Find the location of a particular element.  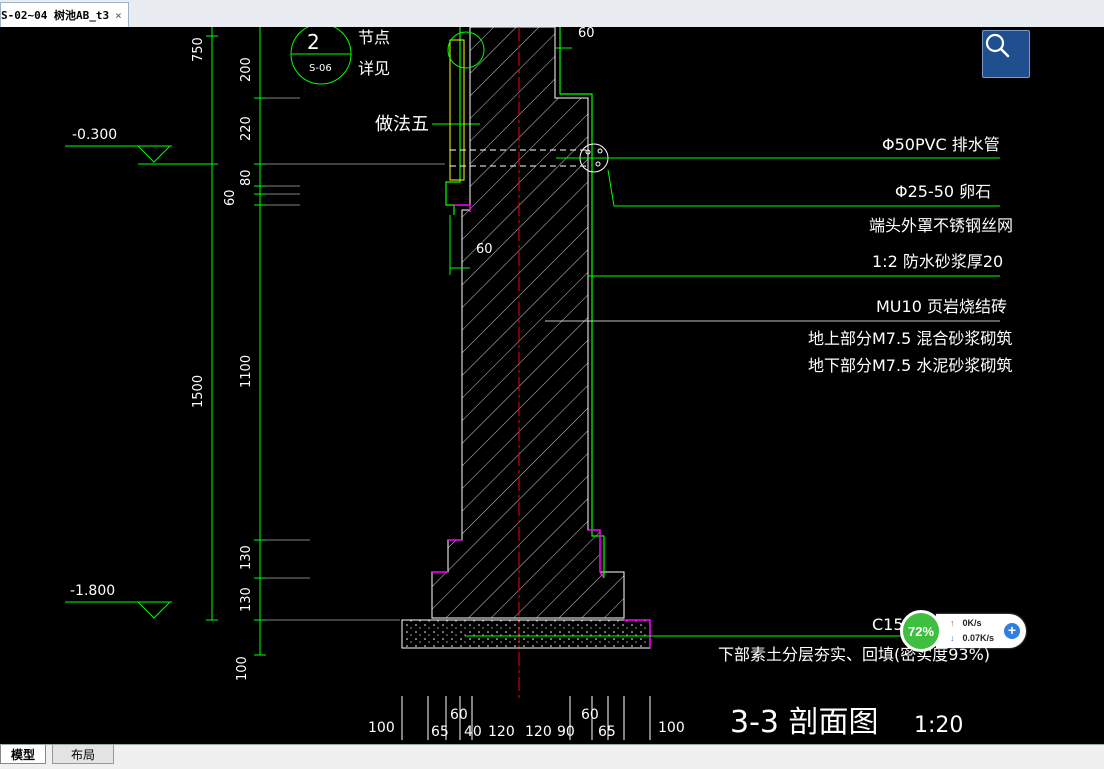

detail-line1: 节点 is located at coordinates (374, 37).